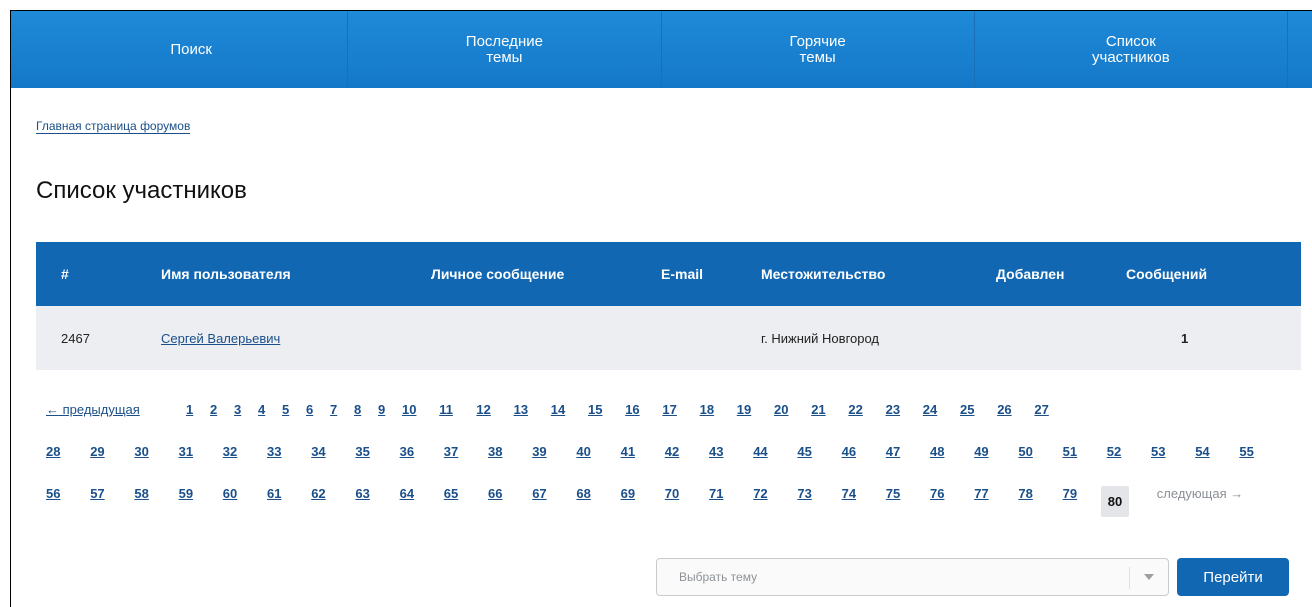 Image resolution: width=1312 pixels, height=607 pixels. Describe the element at coordinates (849, 451) in the screenshot. I see `page-link-46: 46` at that location.